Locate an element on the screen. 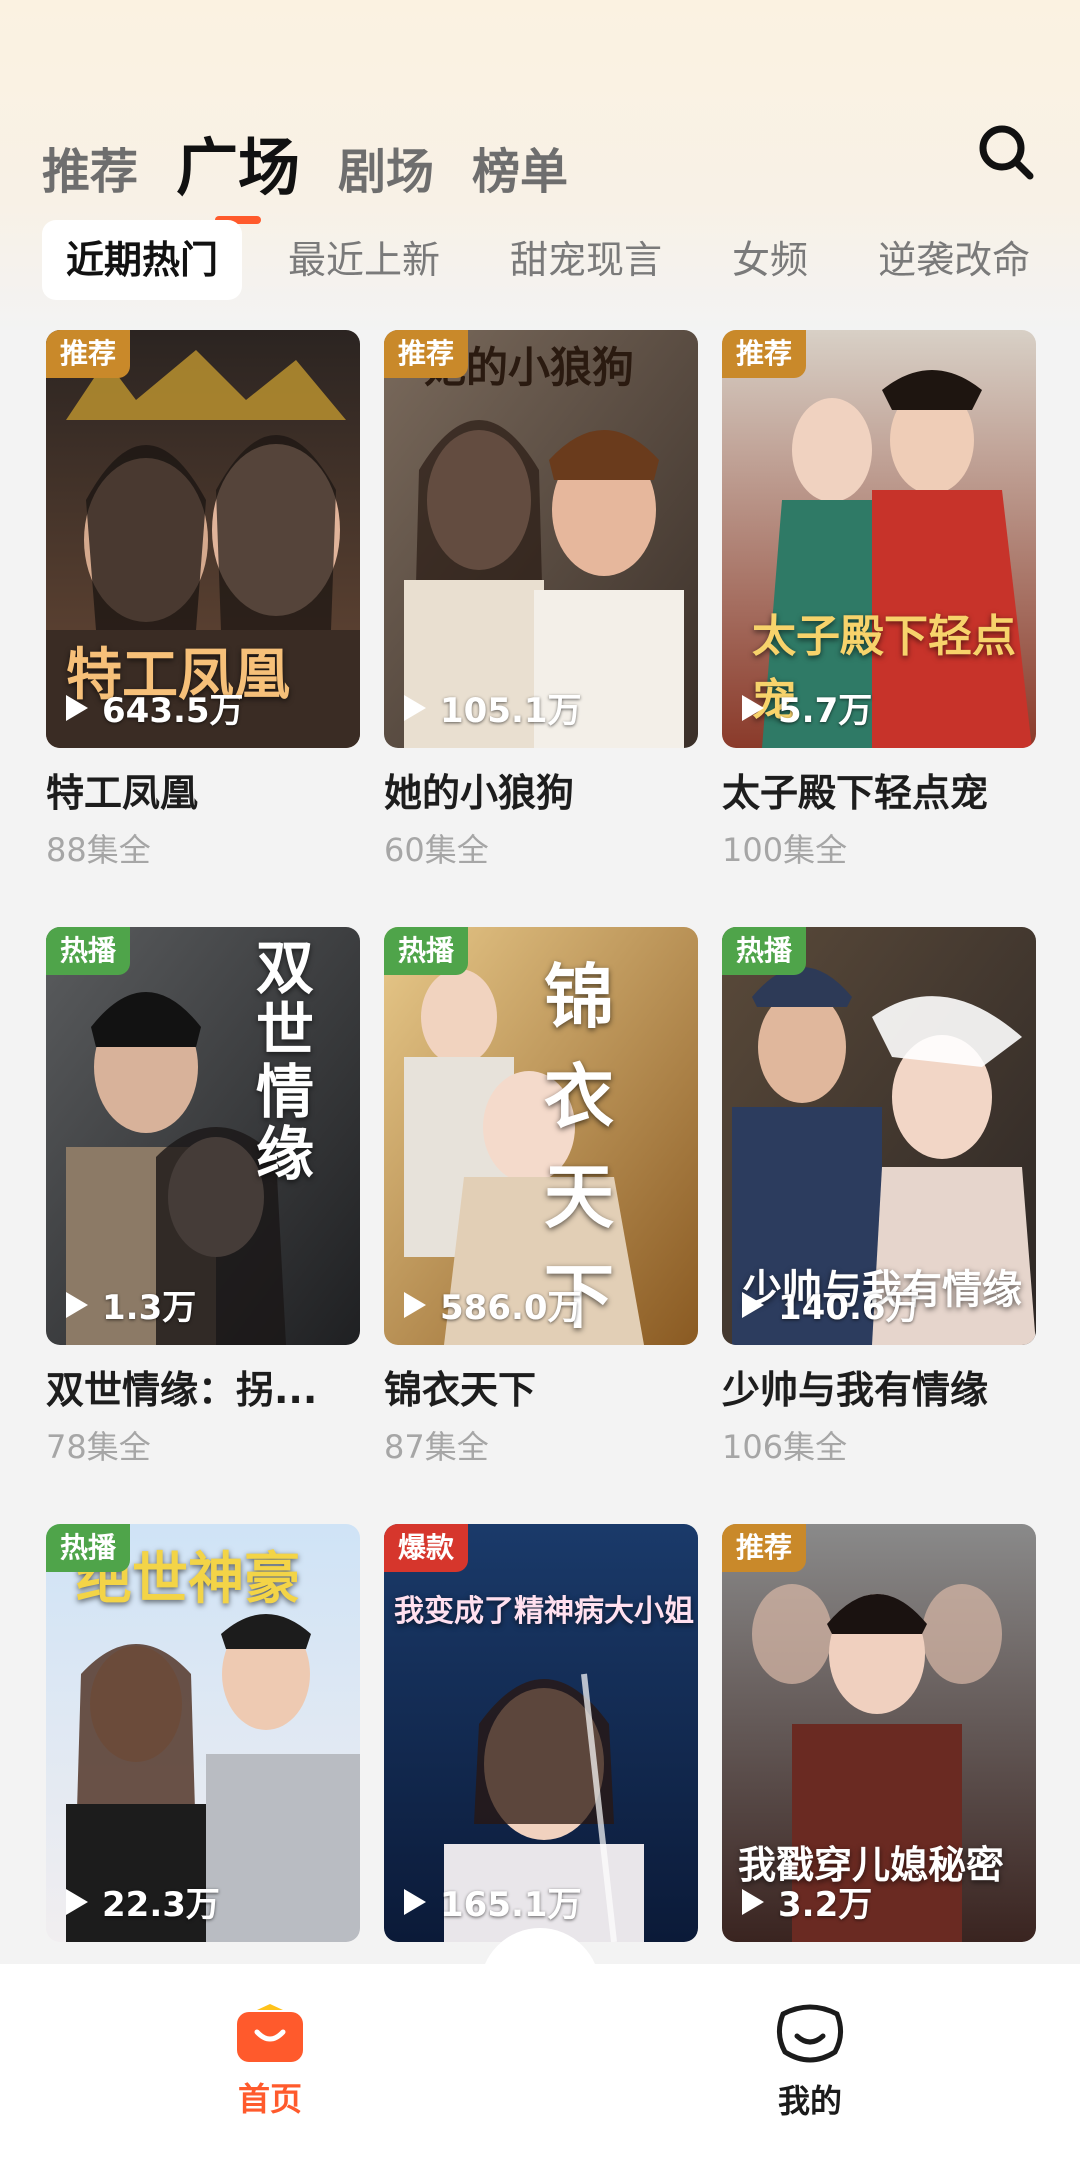  drama-card: 我戳穿儿媳秘密 推荐 3.2万 is located at coordinates (879, 1733).